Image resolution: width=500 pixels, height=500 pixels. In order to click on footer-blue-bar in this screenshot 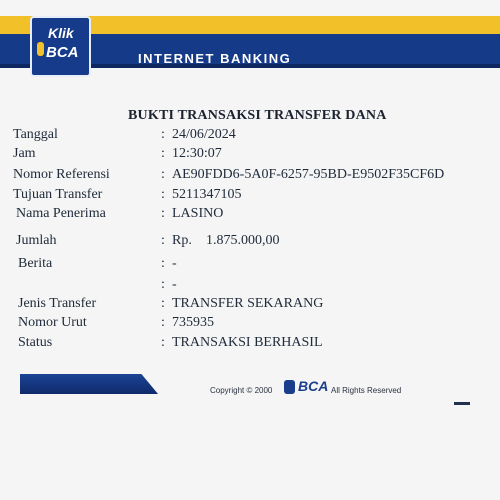, I will do `click(89, 384)`.